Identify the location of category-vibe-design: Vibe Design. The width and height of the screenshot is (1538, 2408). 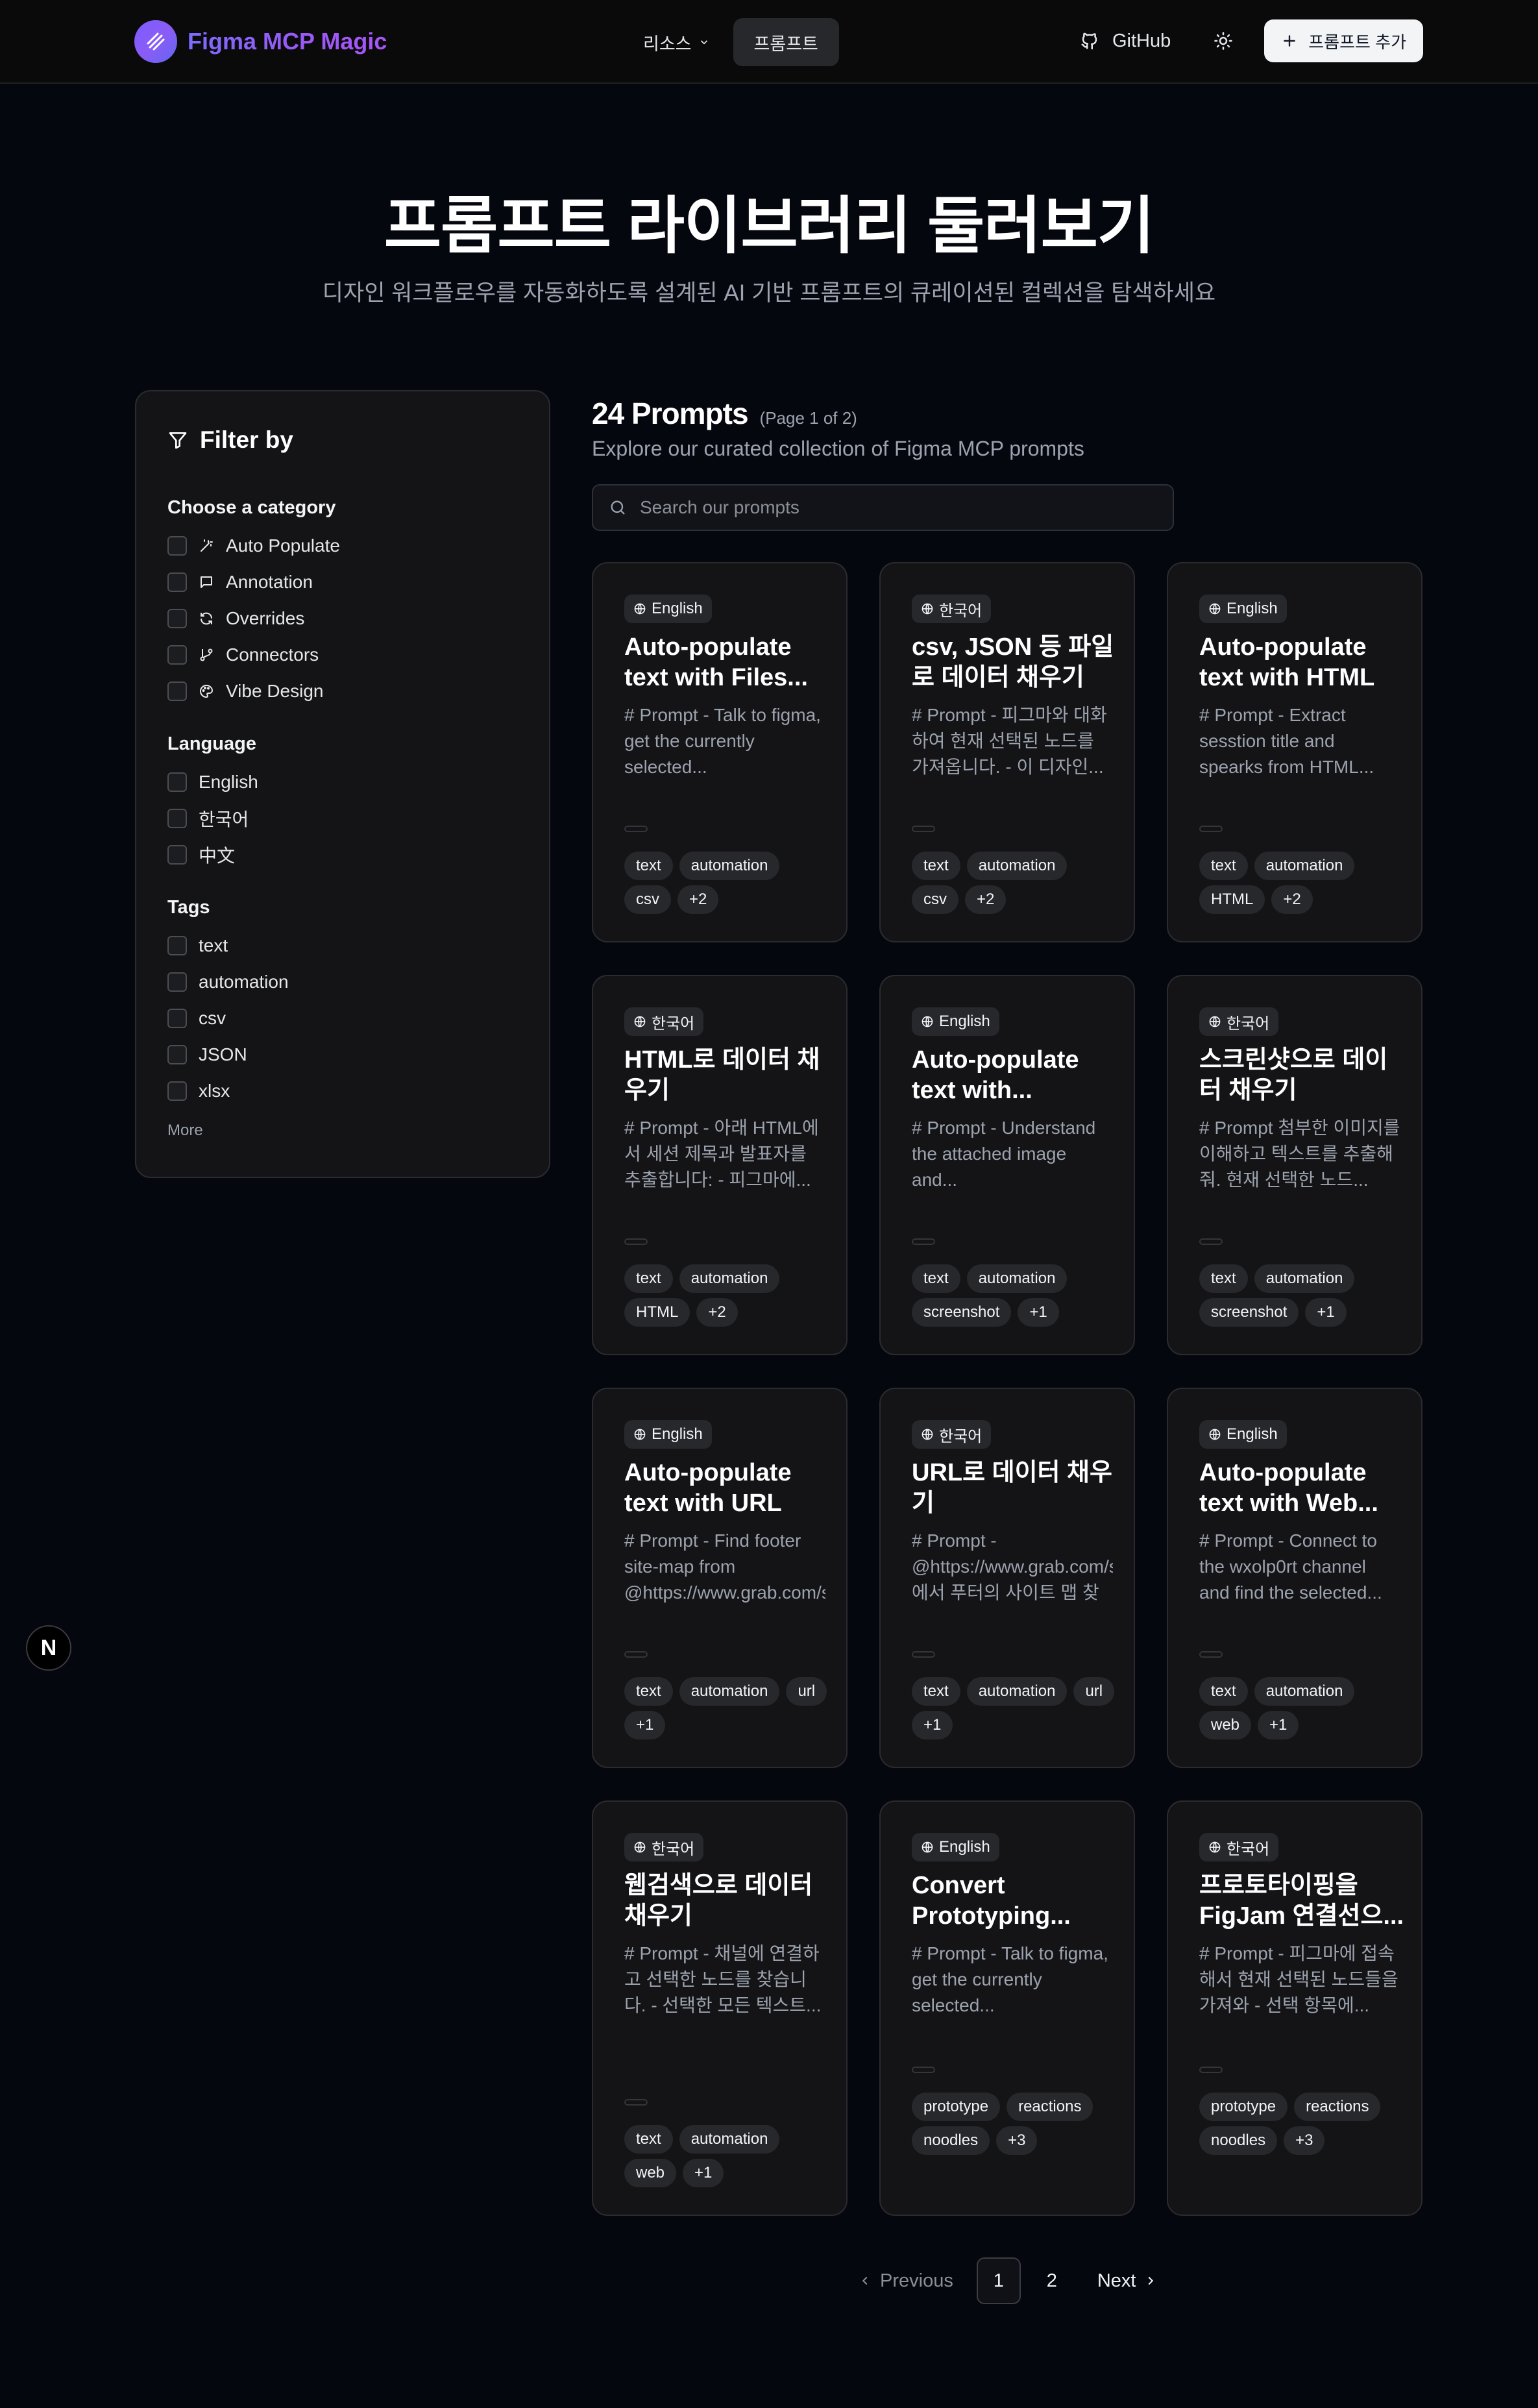
(245, 691).